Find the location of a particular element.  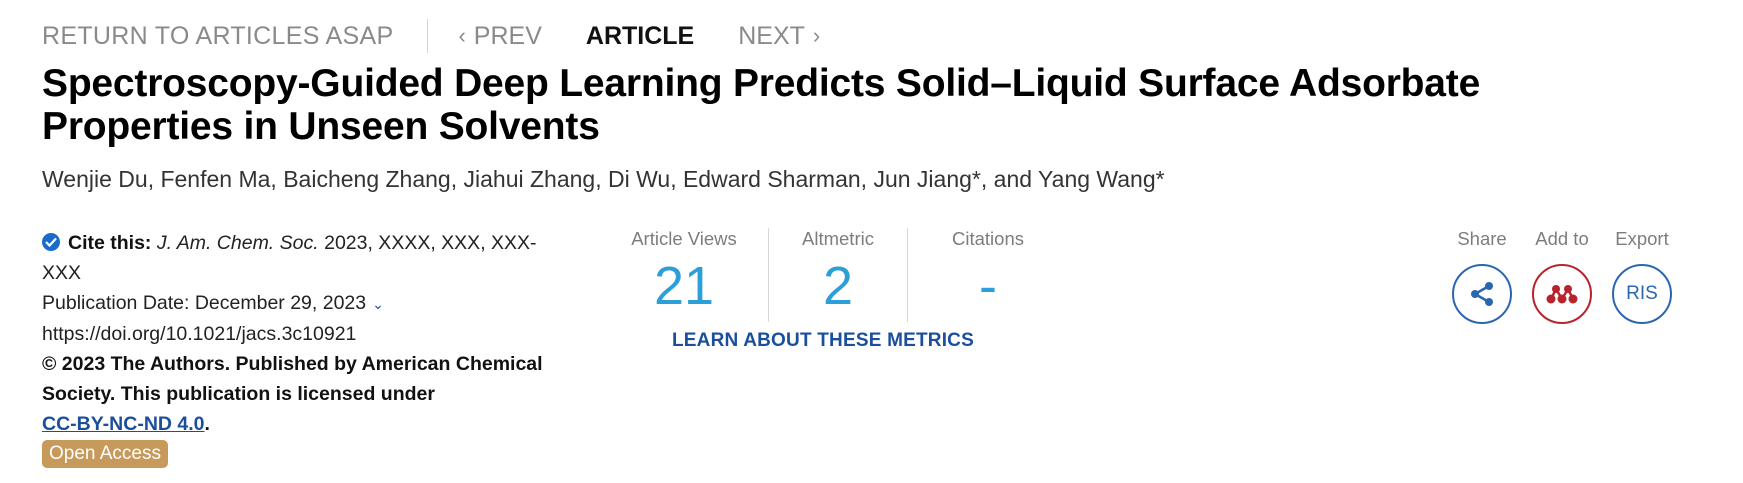

prev-article-link: ‹ PREV is located at coordinates (499, 36).